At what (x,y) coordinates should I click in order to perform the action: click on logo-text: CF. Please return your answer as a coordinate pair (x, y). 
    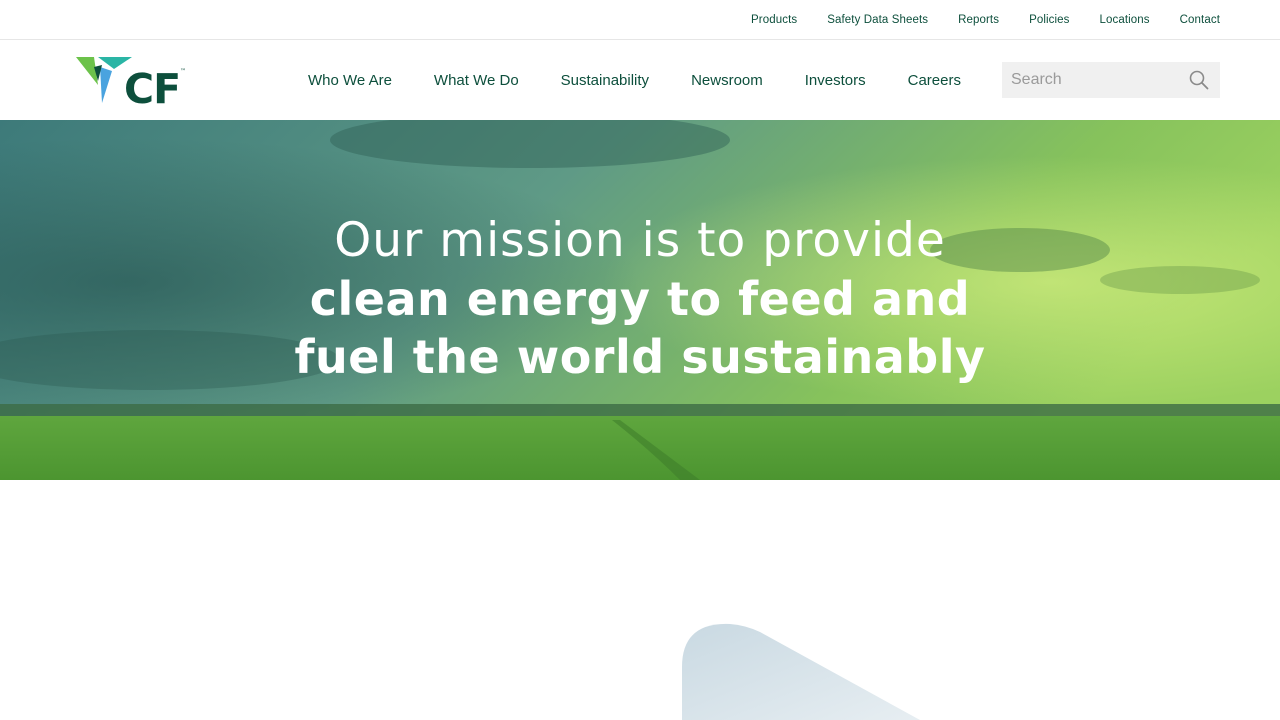
    Looking at the image, I should click on (152, 86).